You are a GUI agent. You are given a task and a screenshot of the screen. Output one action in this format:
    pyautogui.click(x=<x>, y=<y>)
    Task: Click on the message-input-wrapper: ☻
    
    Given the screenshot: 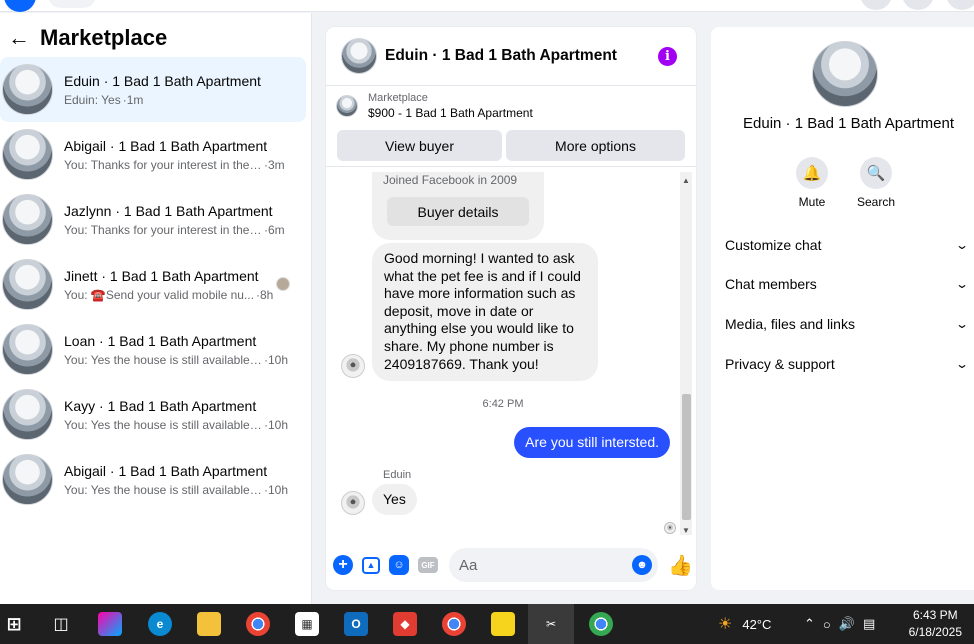 What is the action you would take?
    pyautogui.click(x=553, y=565)
    